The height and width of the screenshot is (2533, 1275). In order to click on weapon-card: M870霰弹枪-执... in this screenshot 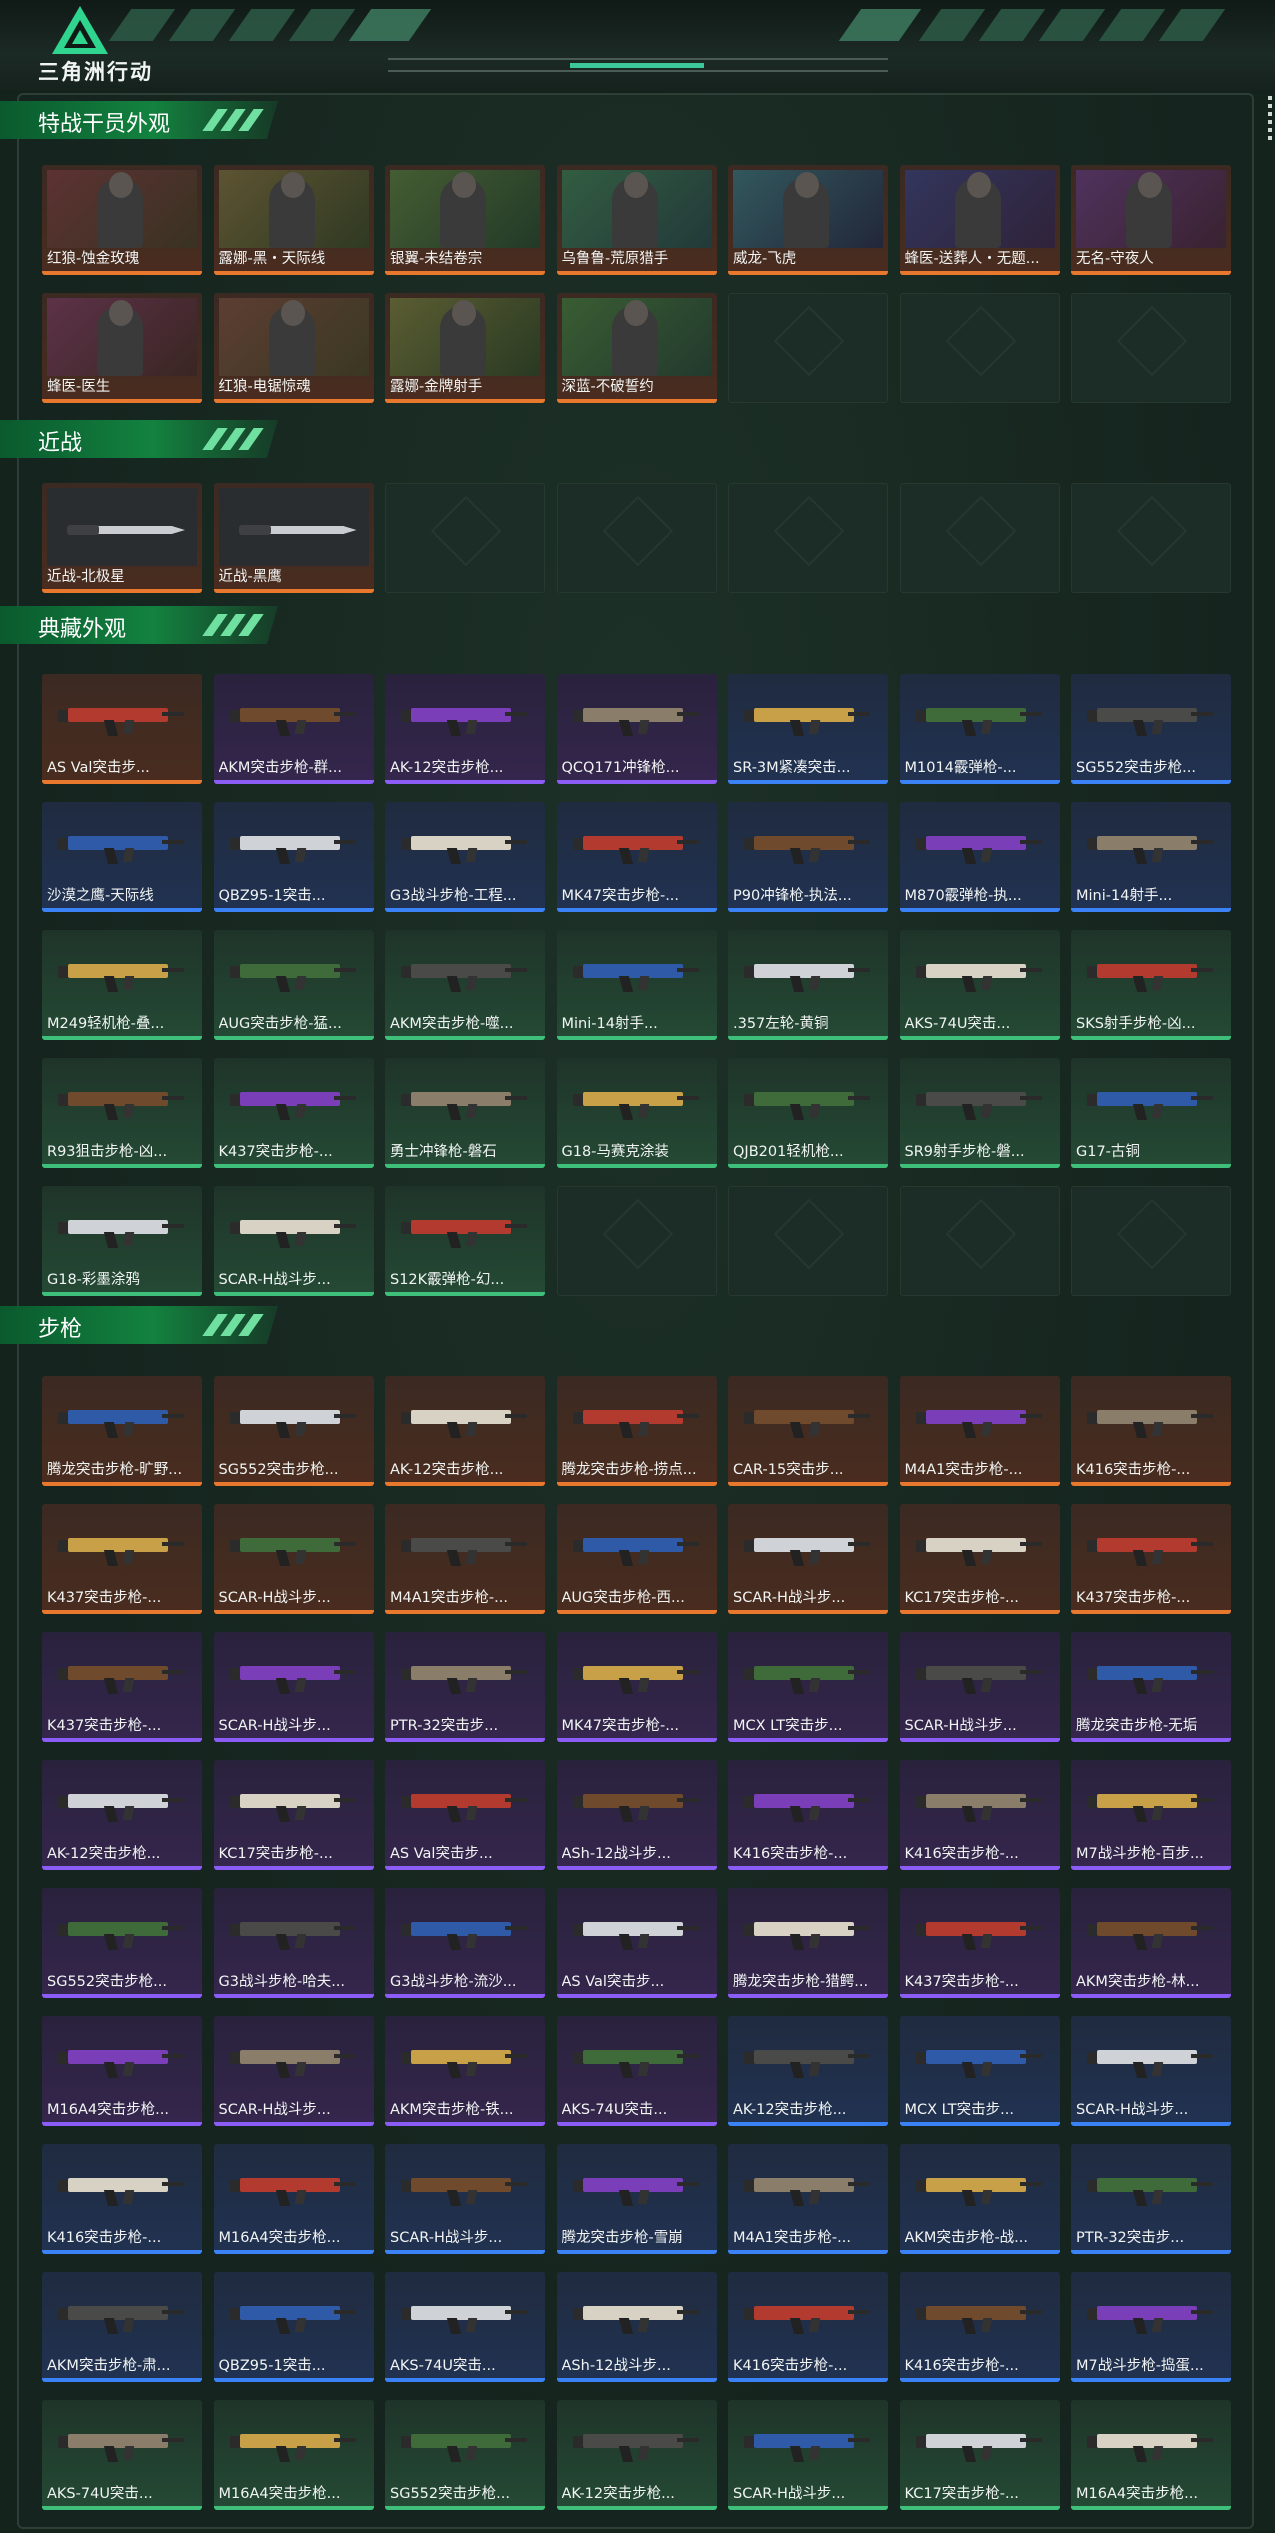, I will do `click(979, 857)`.